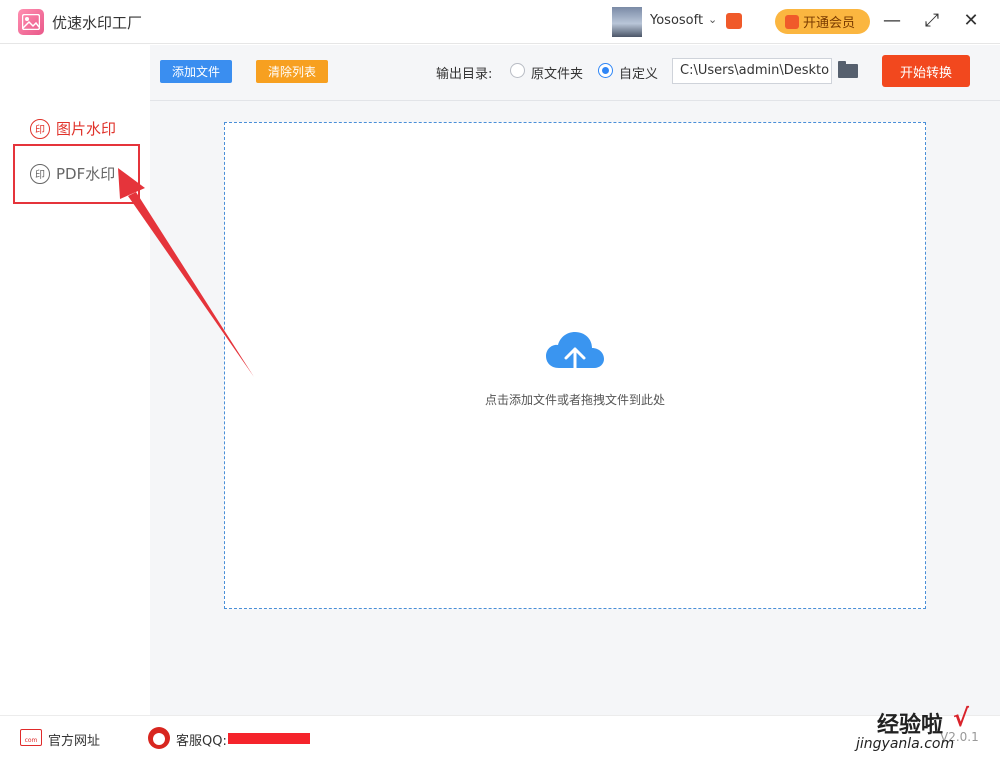  What do you see at coordinates (605, 70) in the screenshot?
I see `radio-custom` at bounding box center [605, 70].